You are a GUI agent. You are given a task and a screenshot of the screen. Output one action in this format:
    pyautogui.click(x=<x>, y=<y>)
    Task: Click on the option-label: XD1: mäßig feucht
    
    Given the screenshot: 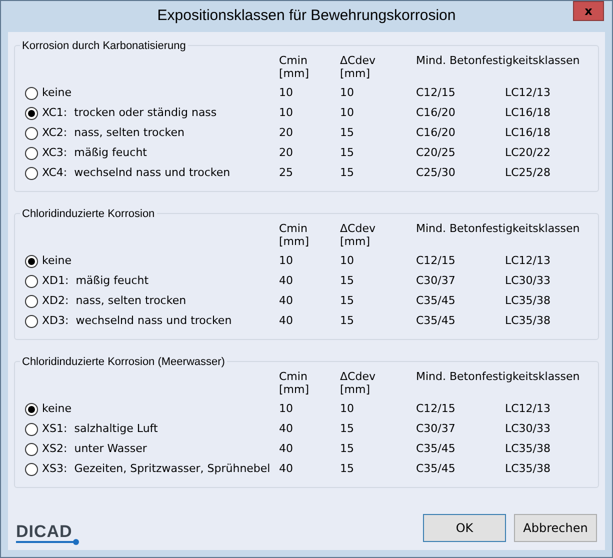 What is the action you would take?
    pyautogui.click(x=95, y=280)
    